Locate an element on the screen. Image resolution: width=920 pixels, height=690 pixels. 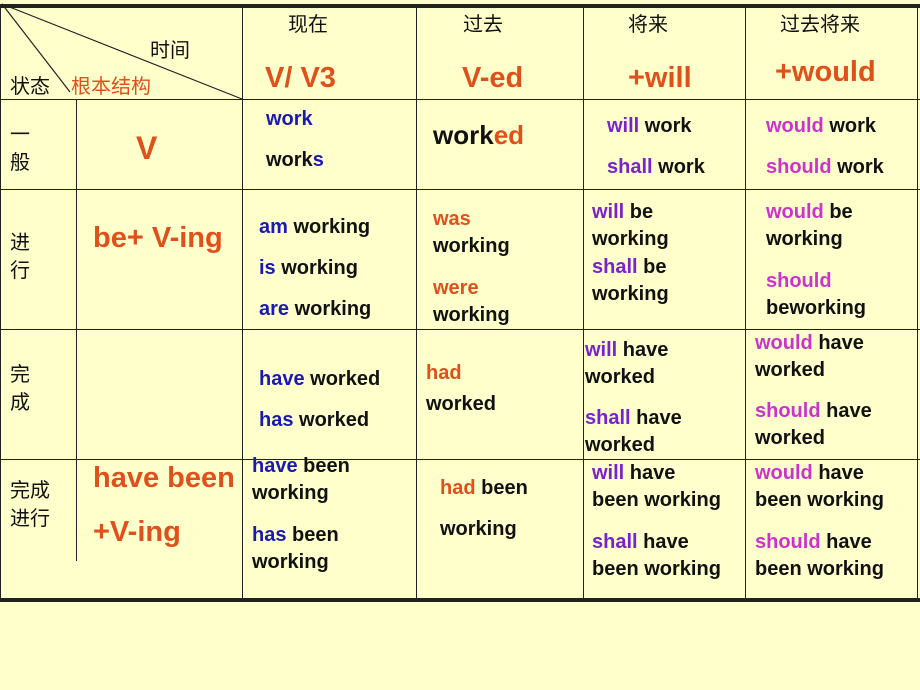
tense-form-future: shall work is located at coordinates (656, 167).